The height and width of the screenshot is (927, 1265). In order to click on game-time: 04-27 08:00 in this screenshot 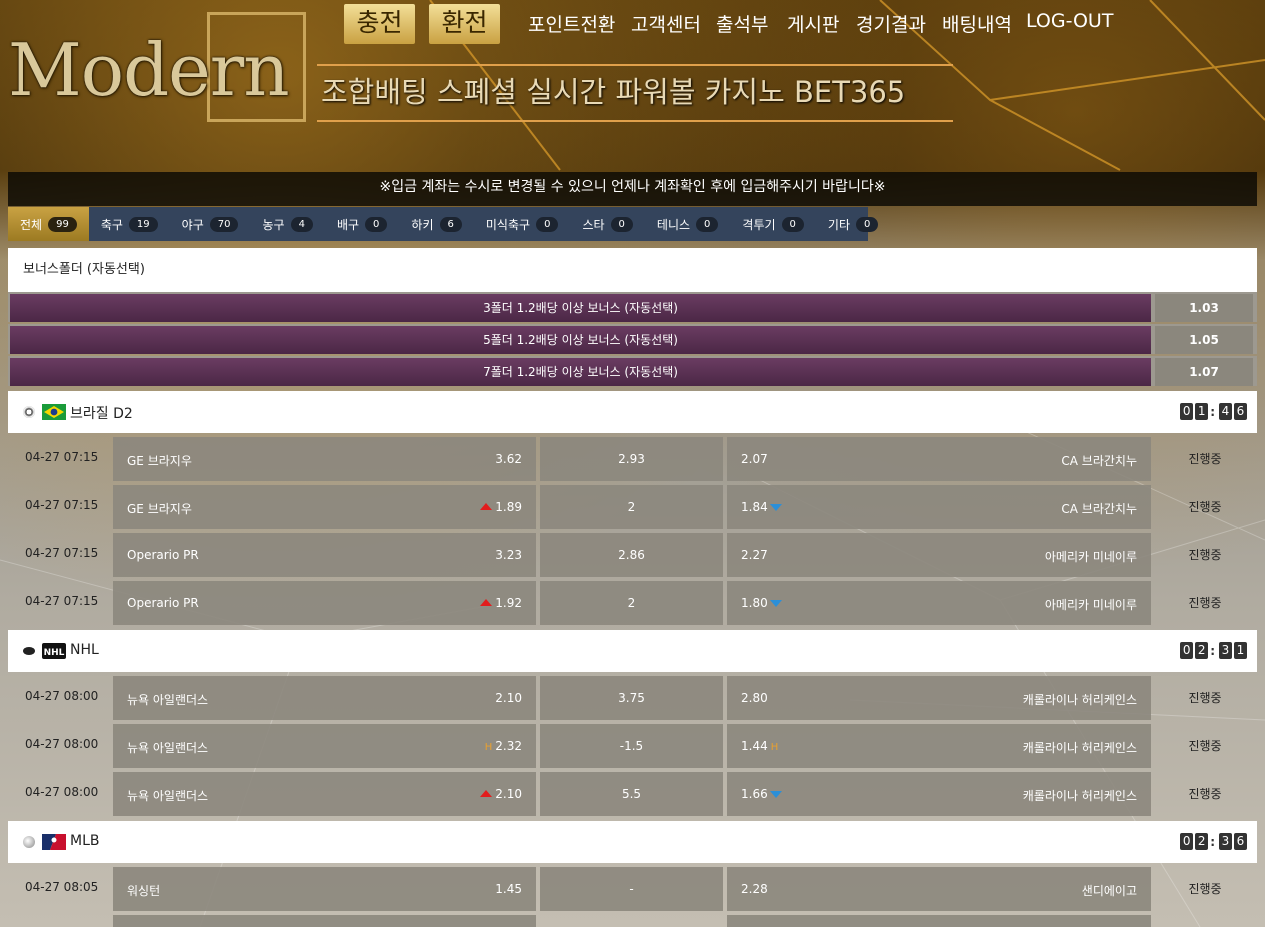, I will do `click(62, 744)`.